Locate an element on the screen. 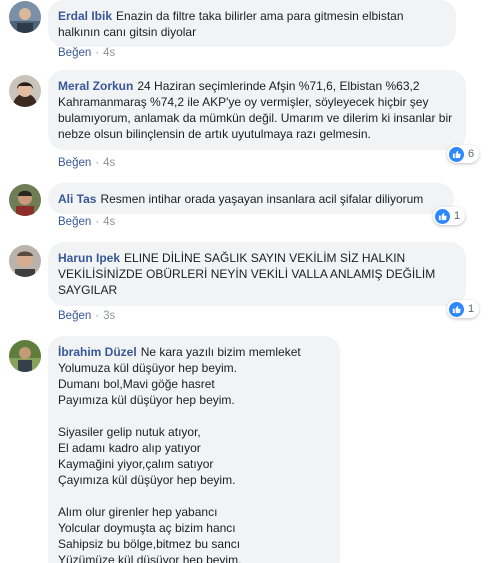  poem-line: Yolumuza kül düşüyor hep beyim. is located at coordinates (147, 368).